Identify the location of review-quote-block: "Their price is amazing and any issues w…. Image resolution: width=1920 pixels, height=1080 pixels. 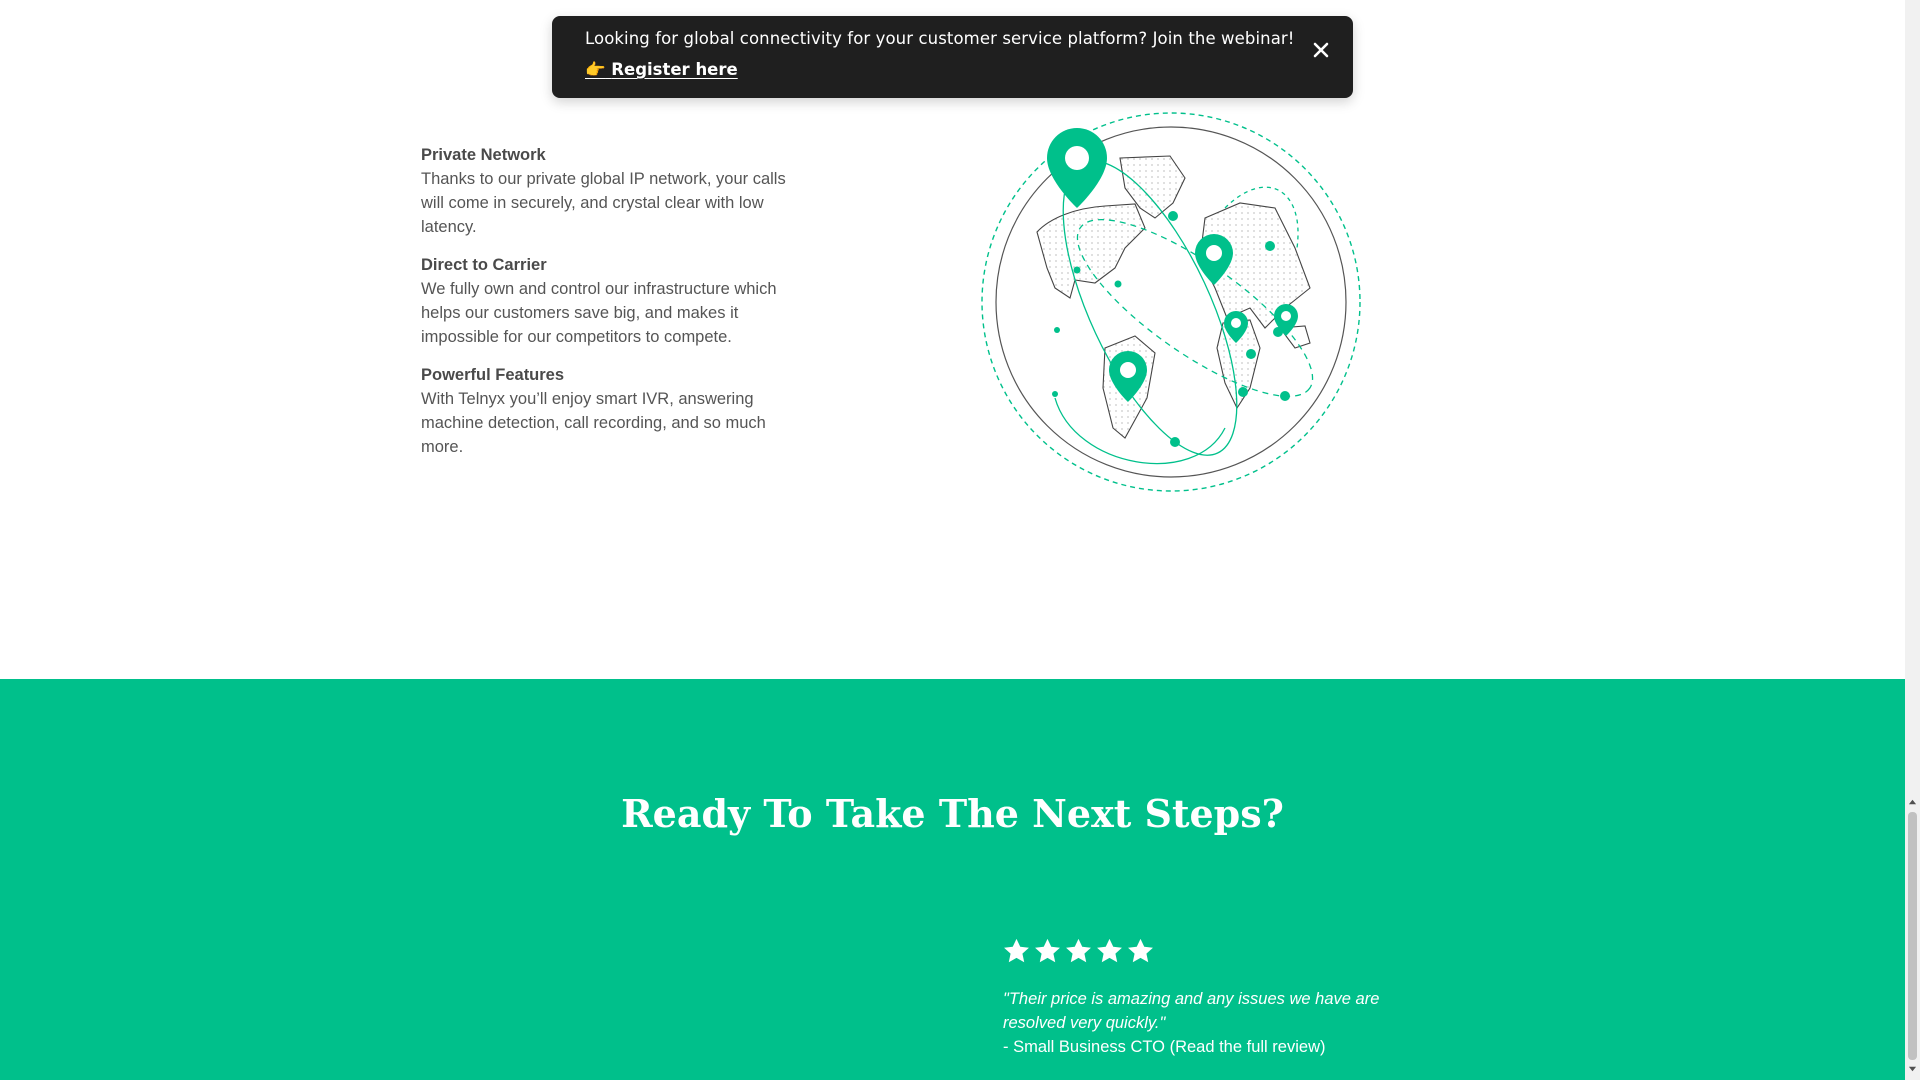
(1203, 1023).